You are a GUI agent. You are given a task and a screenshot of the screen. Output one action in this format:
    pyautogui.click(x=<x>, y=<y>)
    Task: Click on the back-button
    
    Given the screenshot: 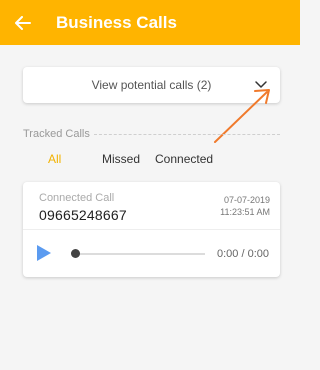 What is the action you would take?
    pyautogui.click(x=23, y=22)
    